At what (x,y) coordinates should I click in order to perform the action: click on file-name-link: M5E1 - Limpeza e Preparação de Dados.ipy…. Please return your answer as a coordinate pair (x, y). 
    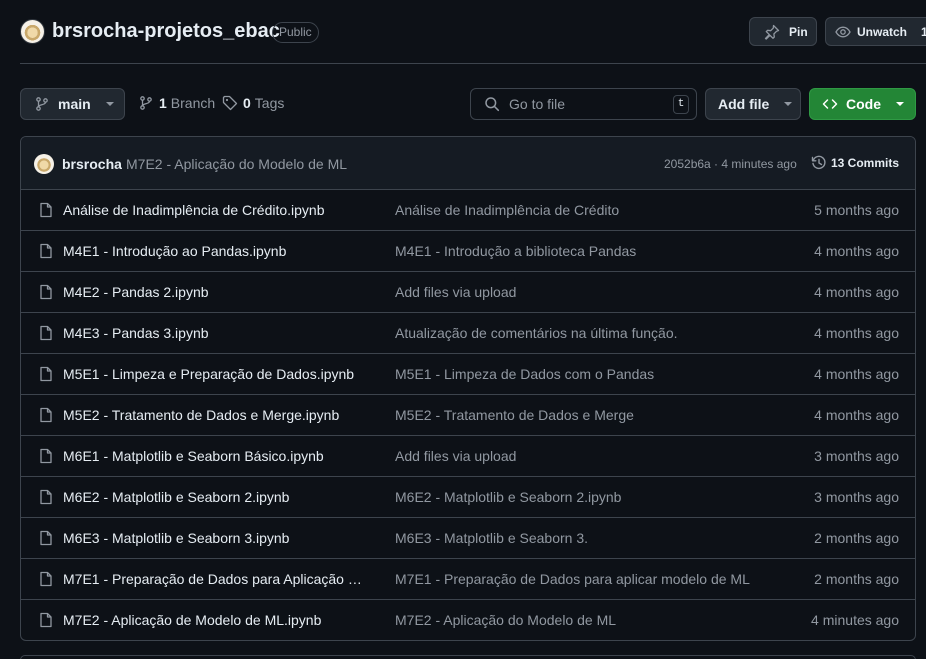
    Looking at the image, I should click on (213, 374).